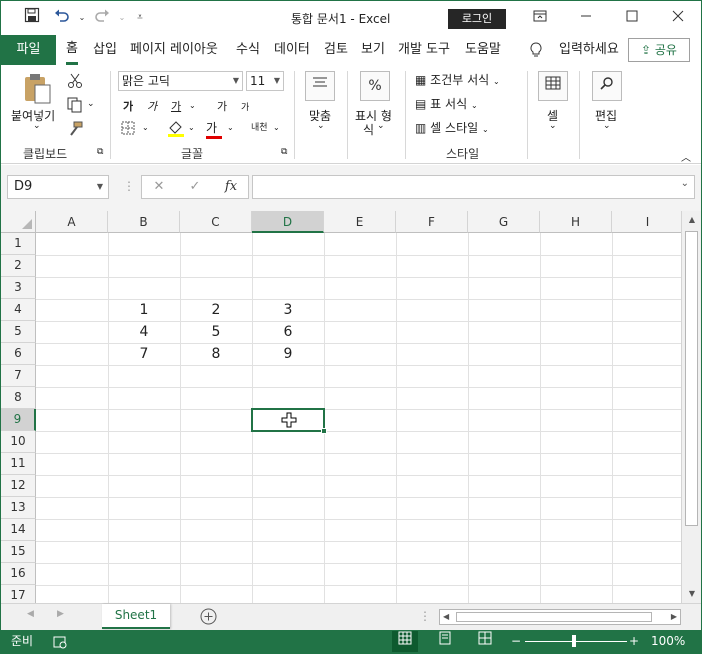 This screenshot has height=654, width=702. I want to click on expand-formula-bar-icon: ⌄, so click(685, 183).